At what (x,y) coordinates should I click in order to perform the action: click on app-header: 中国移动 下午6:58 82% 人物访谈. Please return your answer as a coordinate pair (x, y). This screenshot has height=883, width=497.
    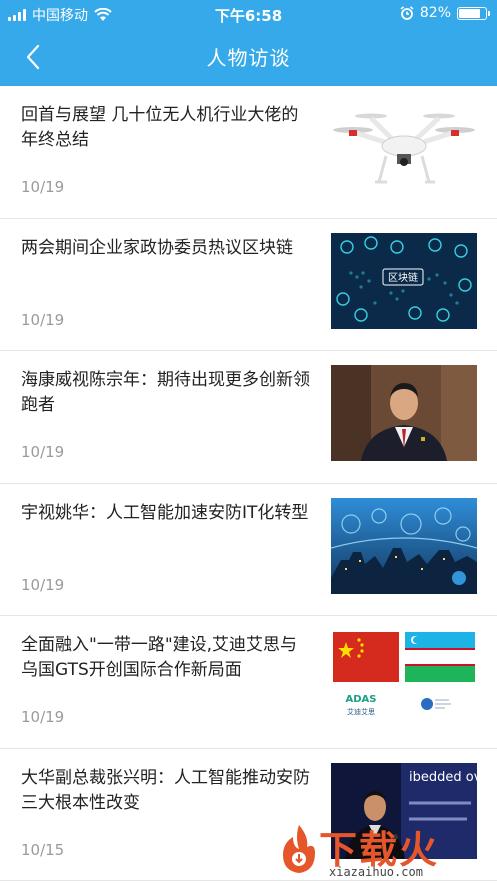
    Looking at the image, I should click on (248, 43).